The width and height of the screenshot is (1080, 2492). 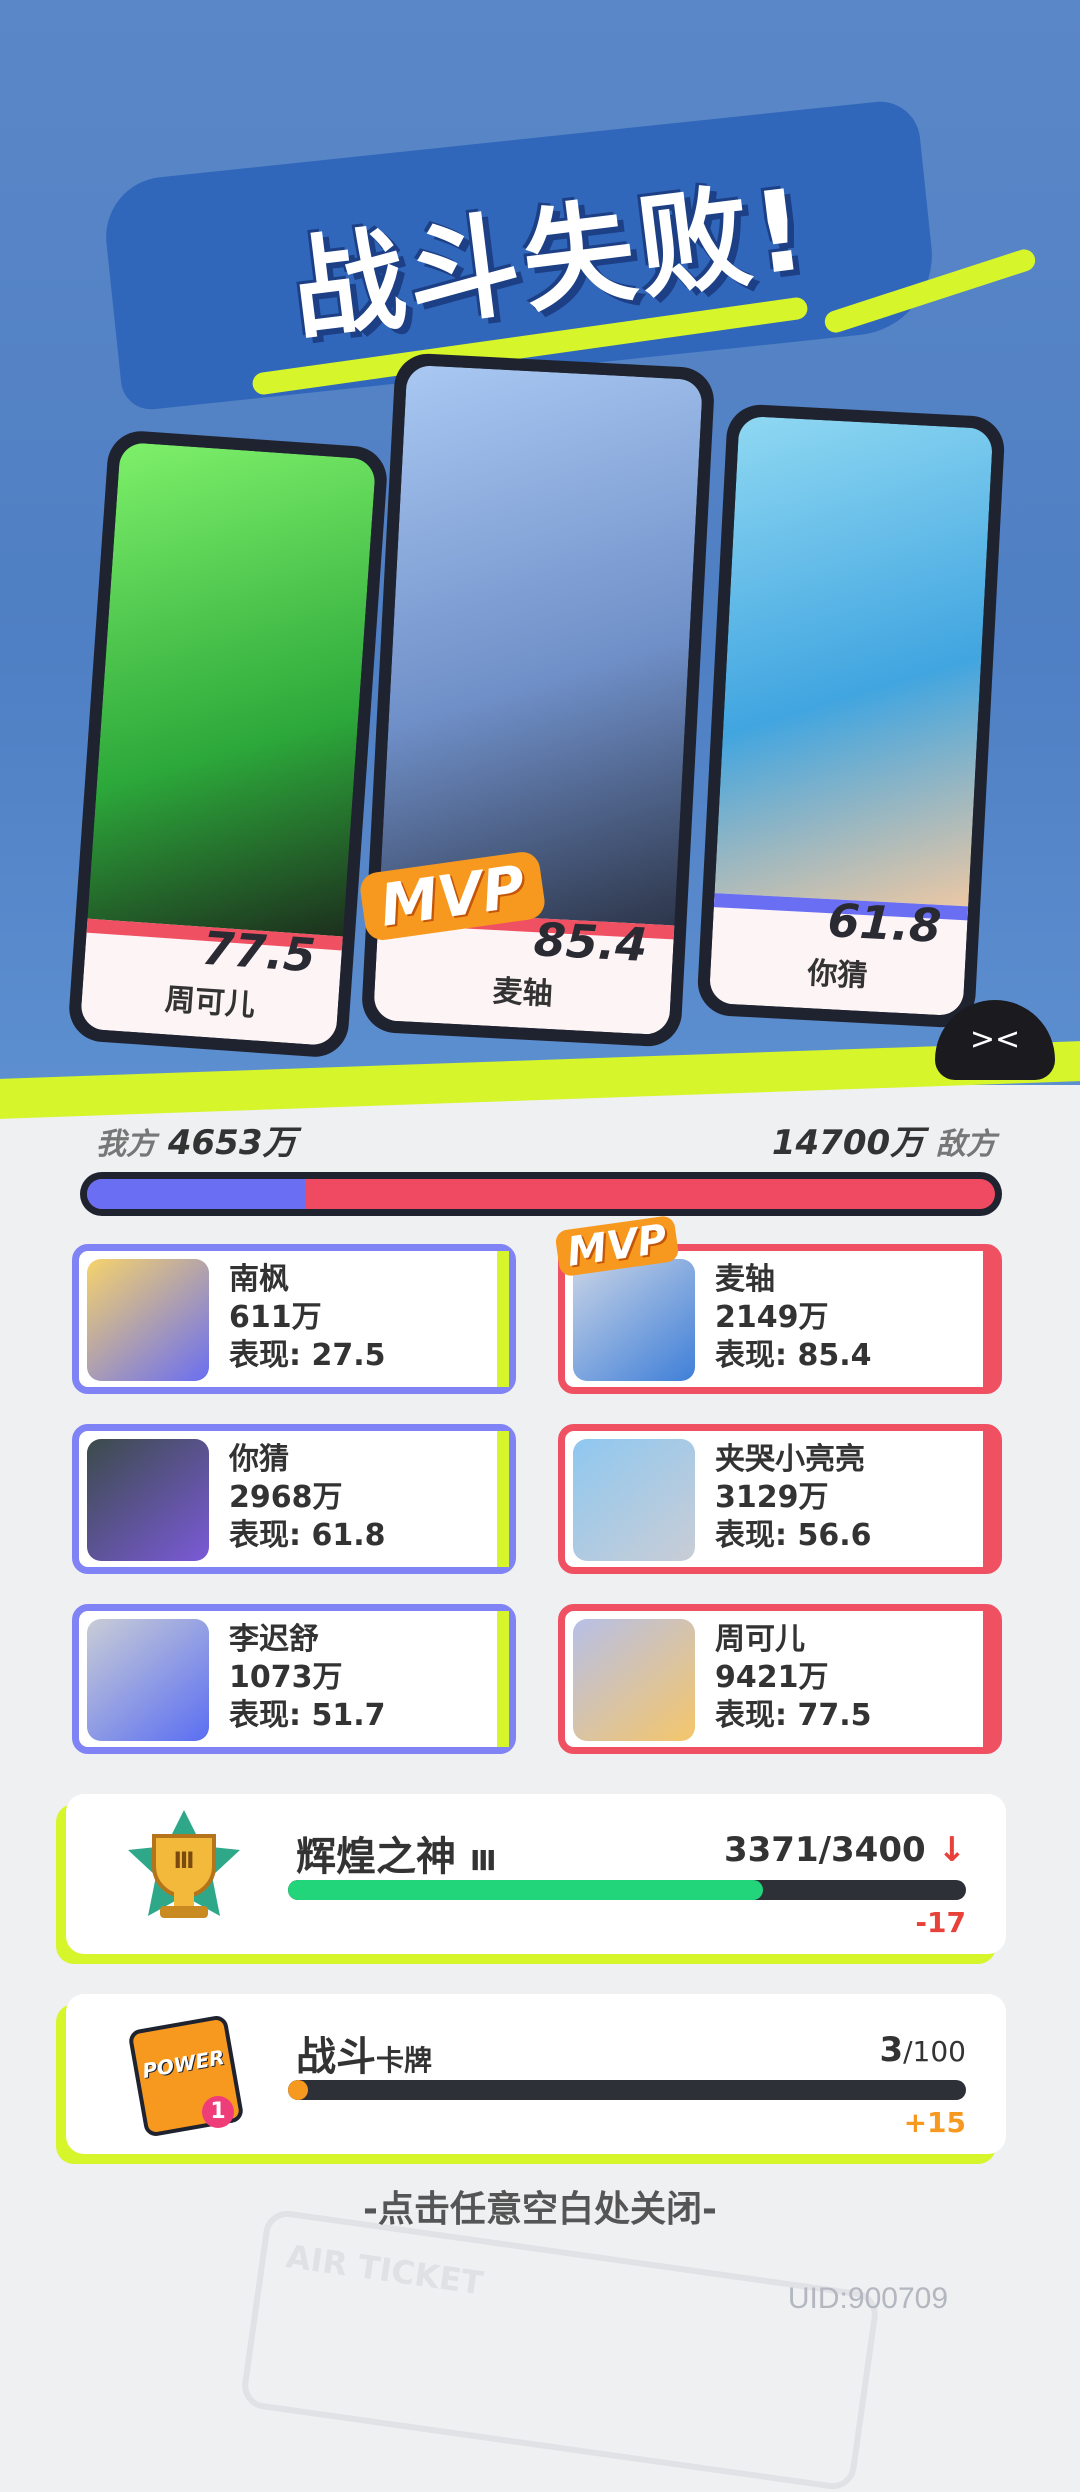 What do you see at coordinates (286, 1497) in the screenshot?
I see `player-damage: 2968万` at bounding box center [286, 1497].